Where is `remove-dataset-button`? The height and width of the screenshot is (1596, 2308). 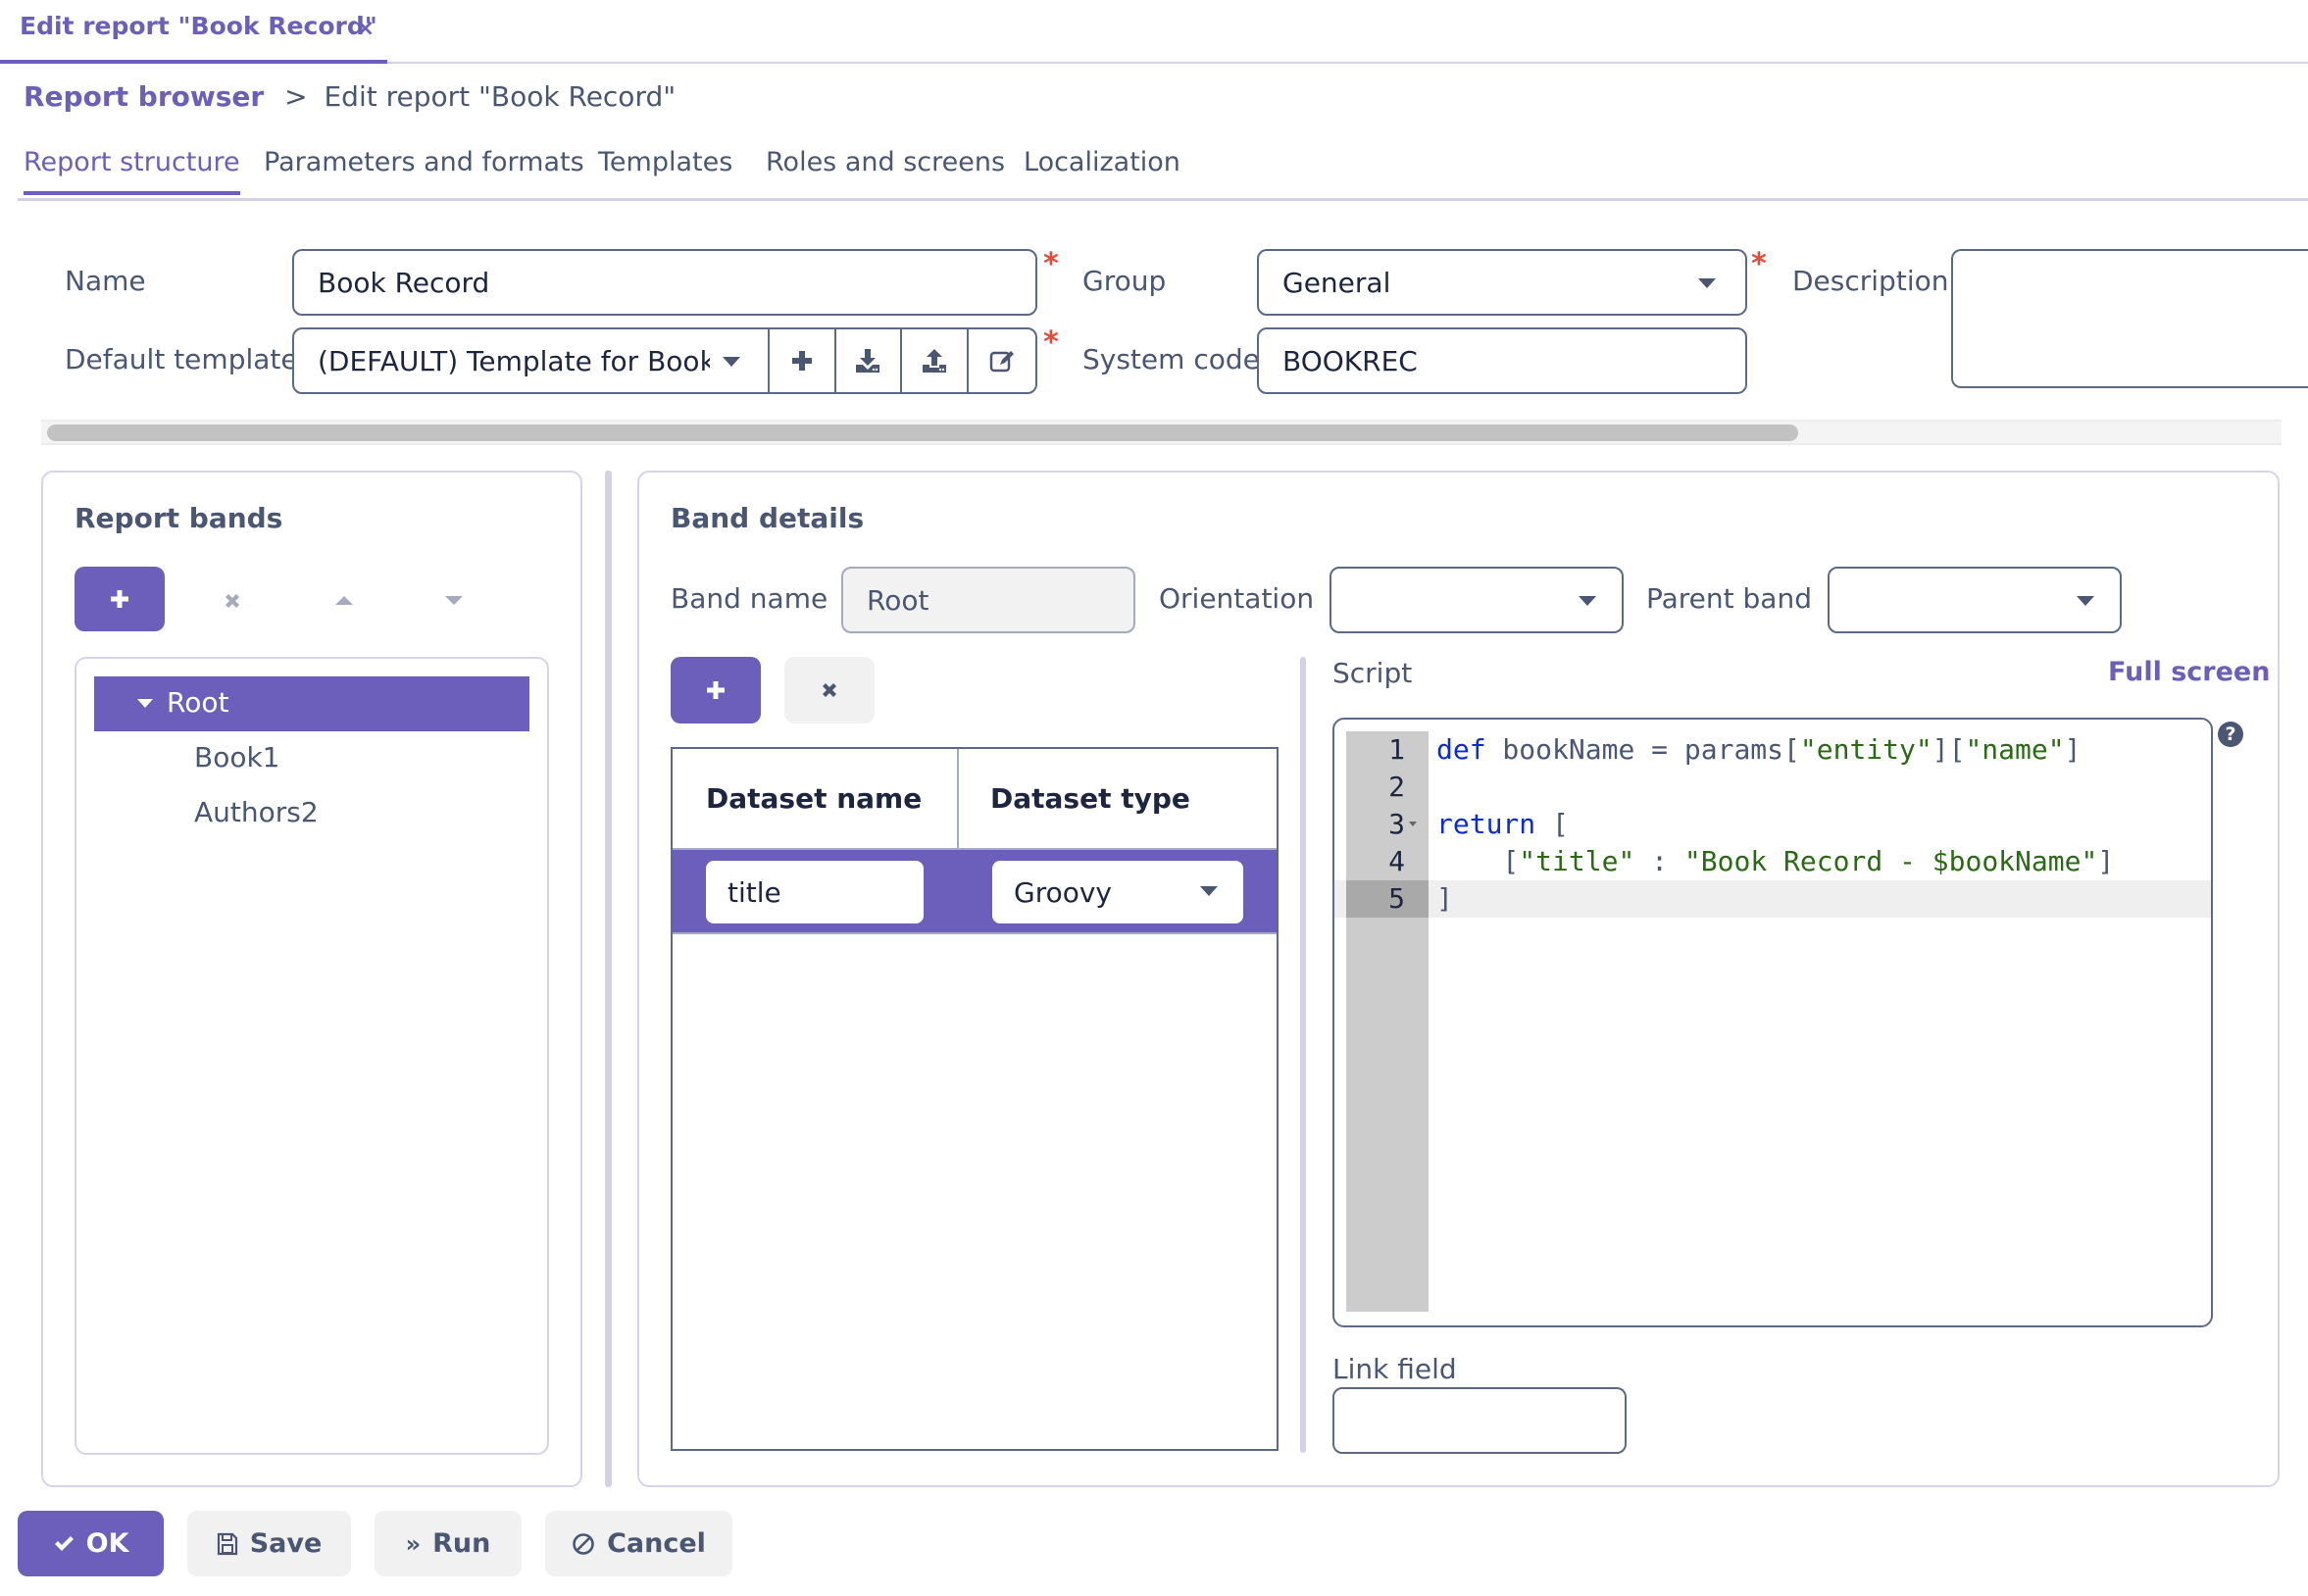
remove-dataset-button is located at coordinates (830, 690).